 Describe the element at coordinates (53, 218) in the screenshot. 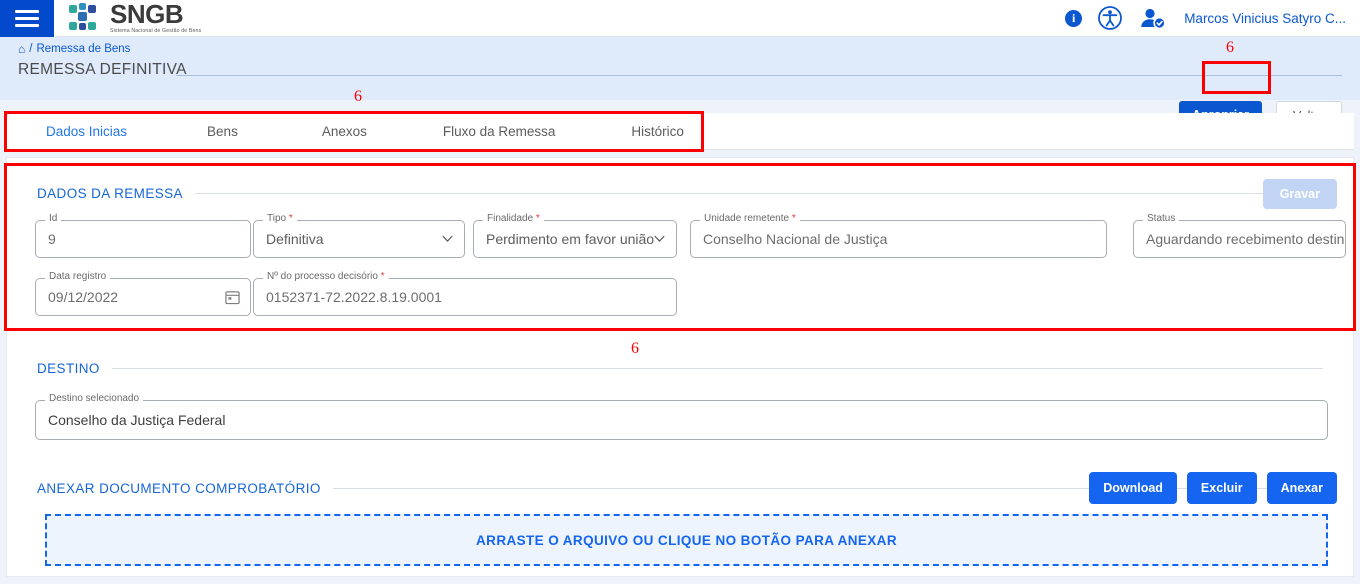

I see `field-label-id: Id` at that location.